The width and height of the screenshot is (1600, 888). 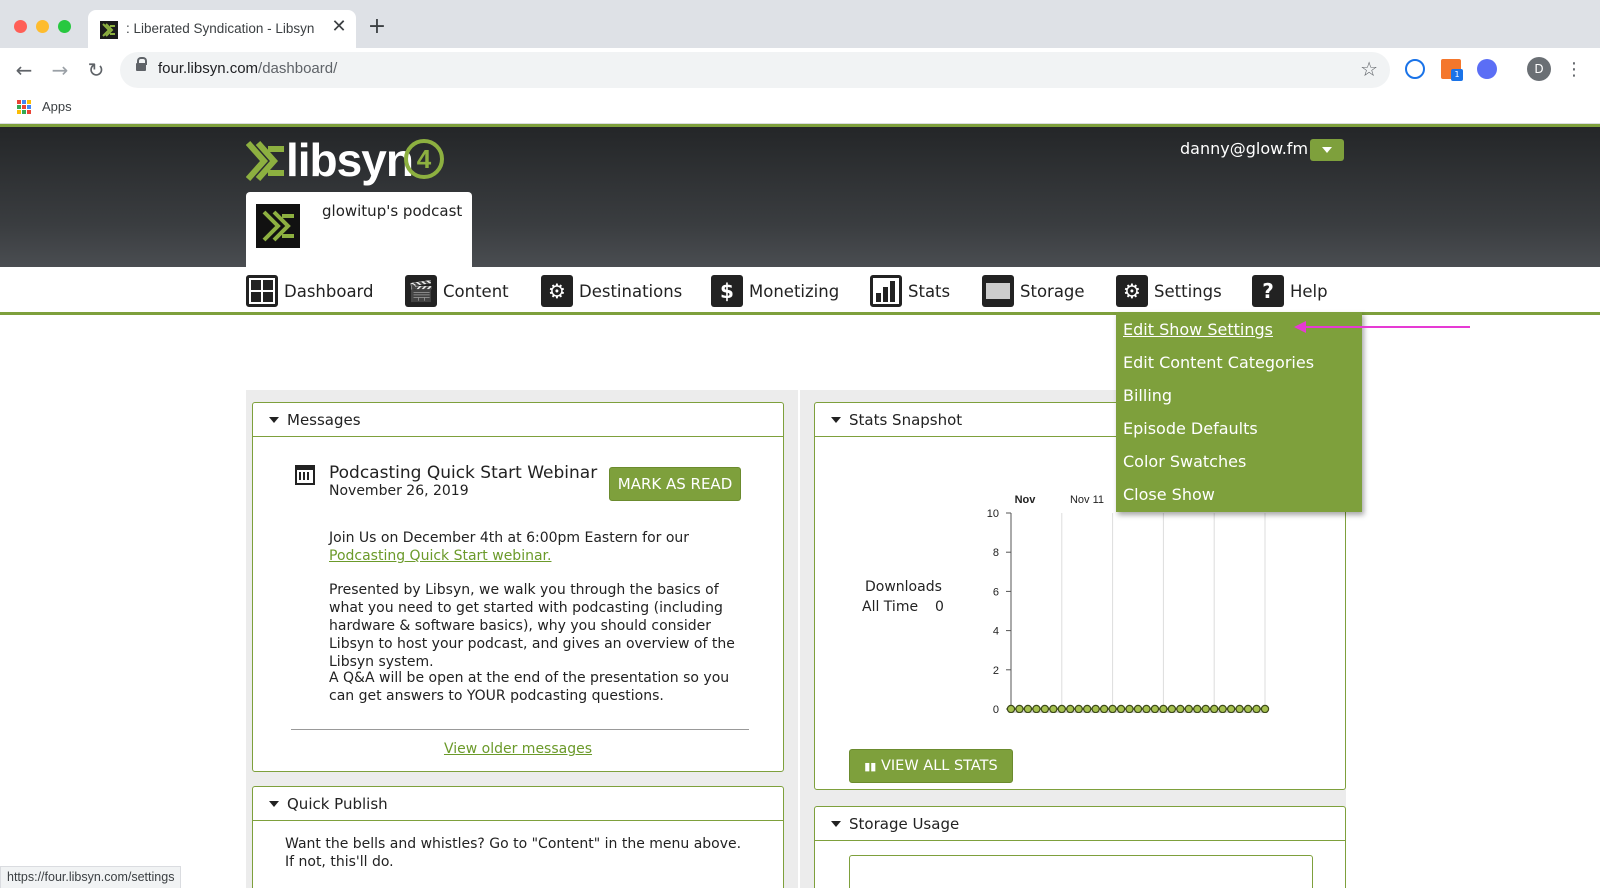 I want to click on storage-usage-header: Storage Usage, so click(x=1080, y=824).